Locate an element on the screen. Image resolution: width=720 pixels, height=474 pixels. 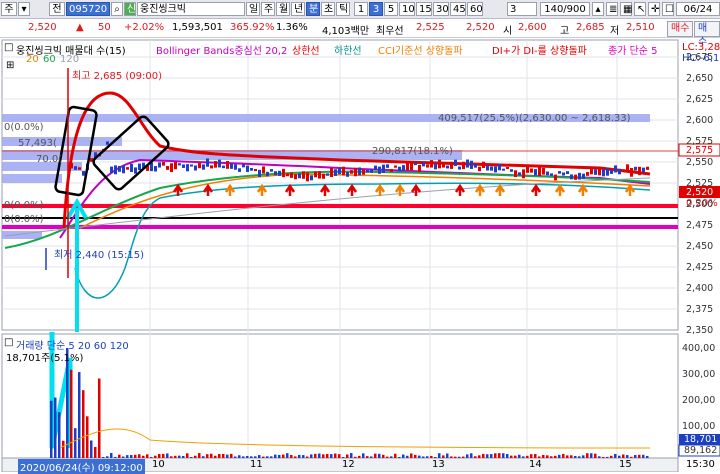
current-price: 2,520 is located at coordinates (42, 27).